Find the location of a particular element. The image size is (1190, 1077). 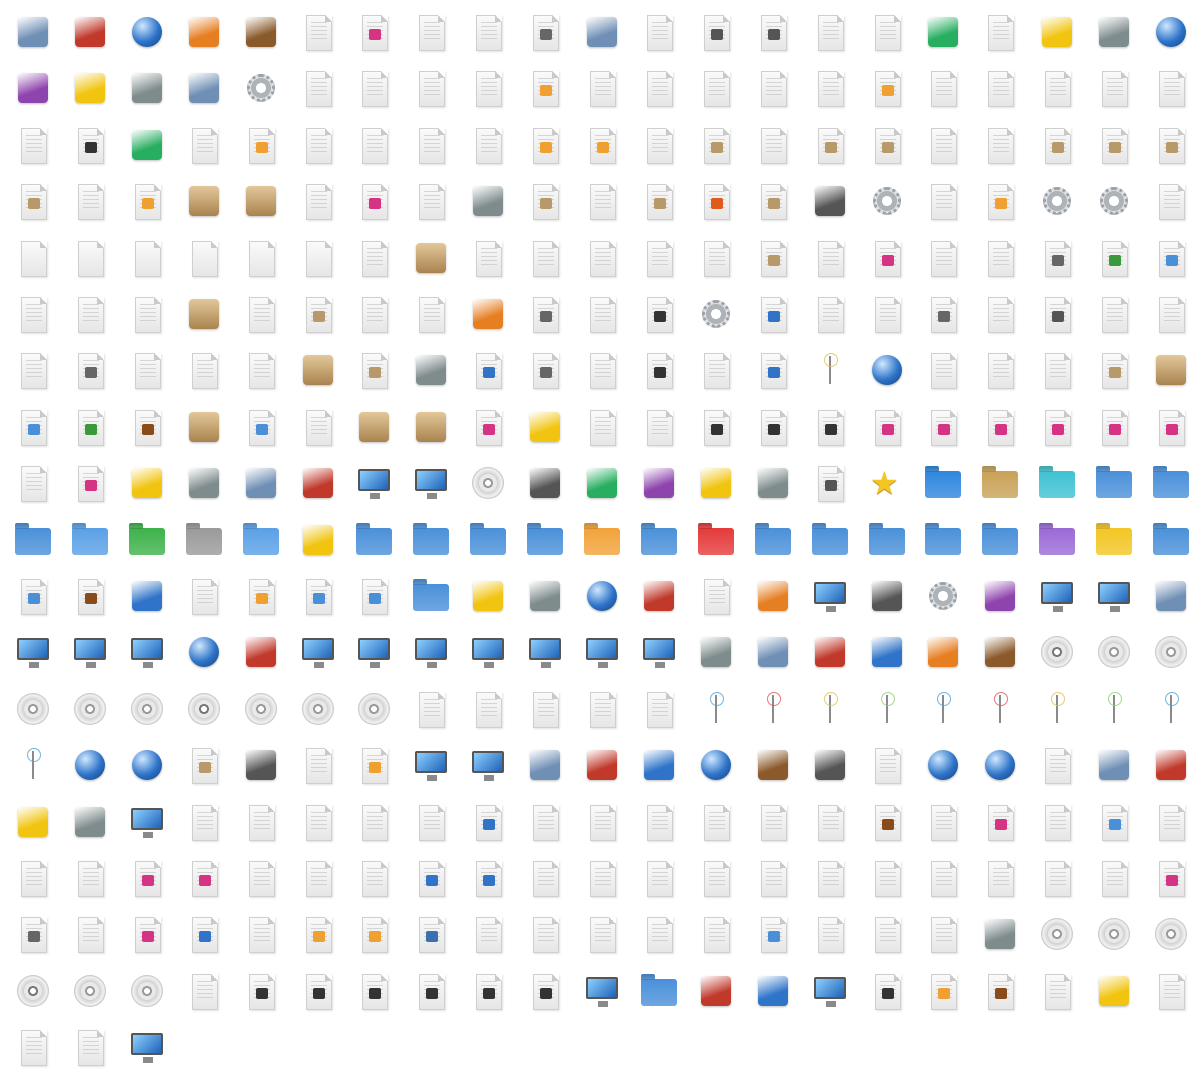

font-a-icon is located at coordinates (318, 258).